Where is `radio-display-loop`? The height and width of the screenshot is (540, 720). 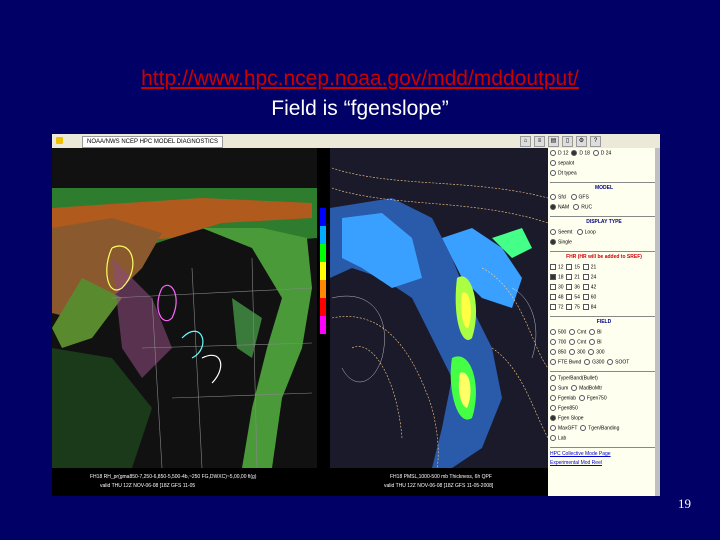
radio-display-loop is located at coordinates (579, 232).